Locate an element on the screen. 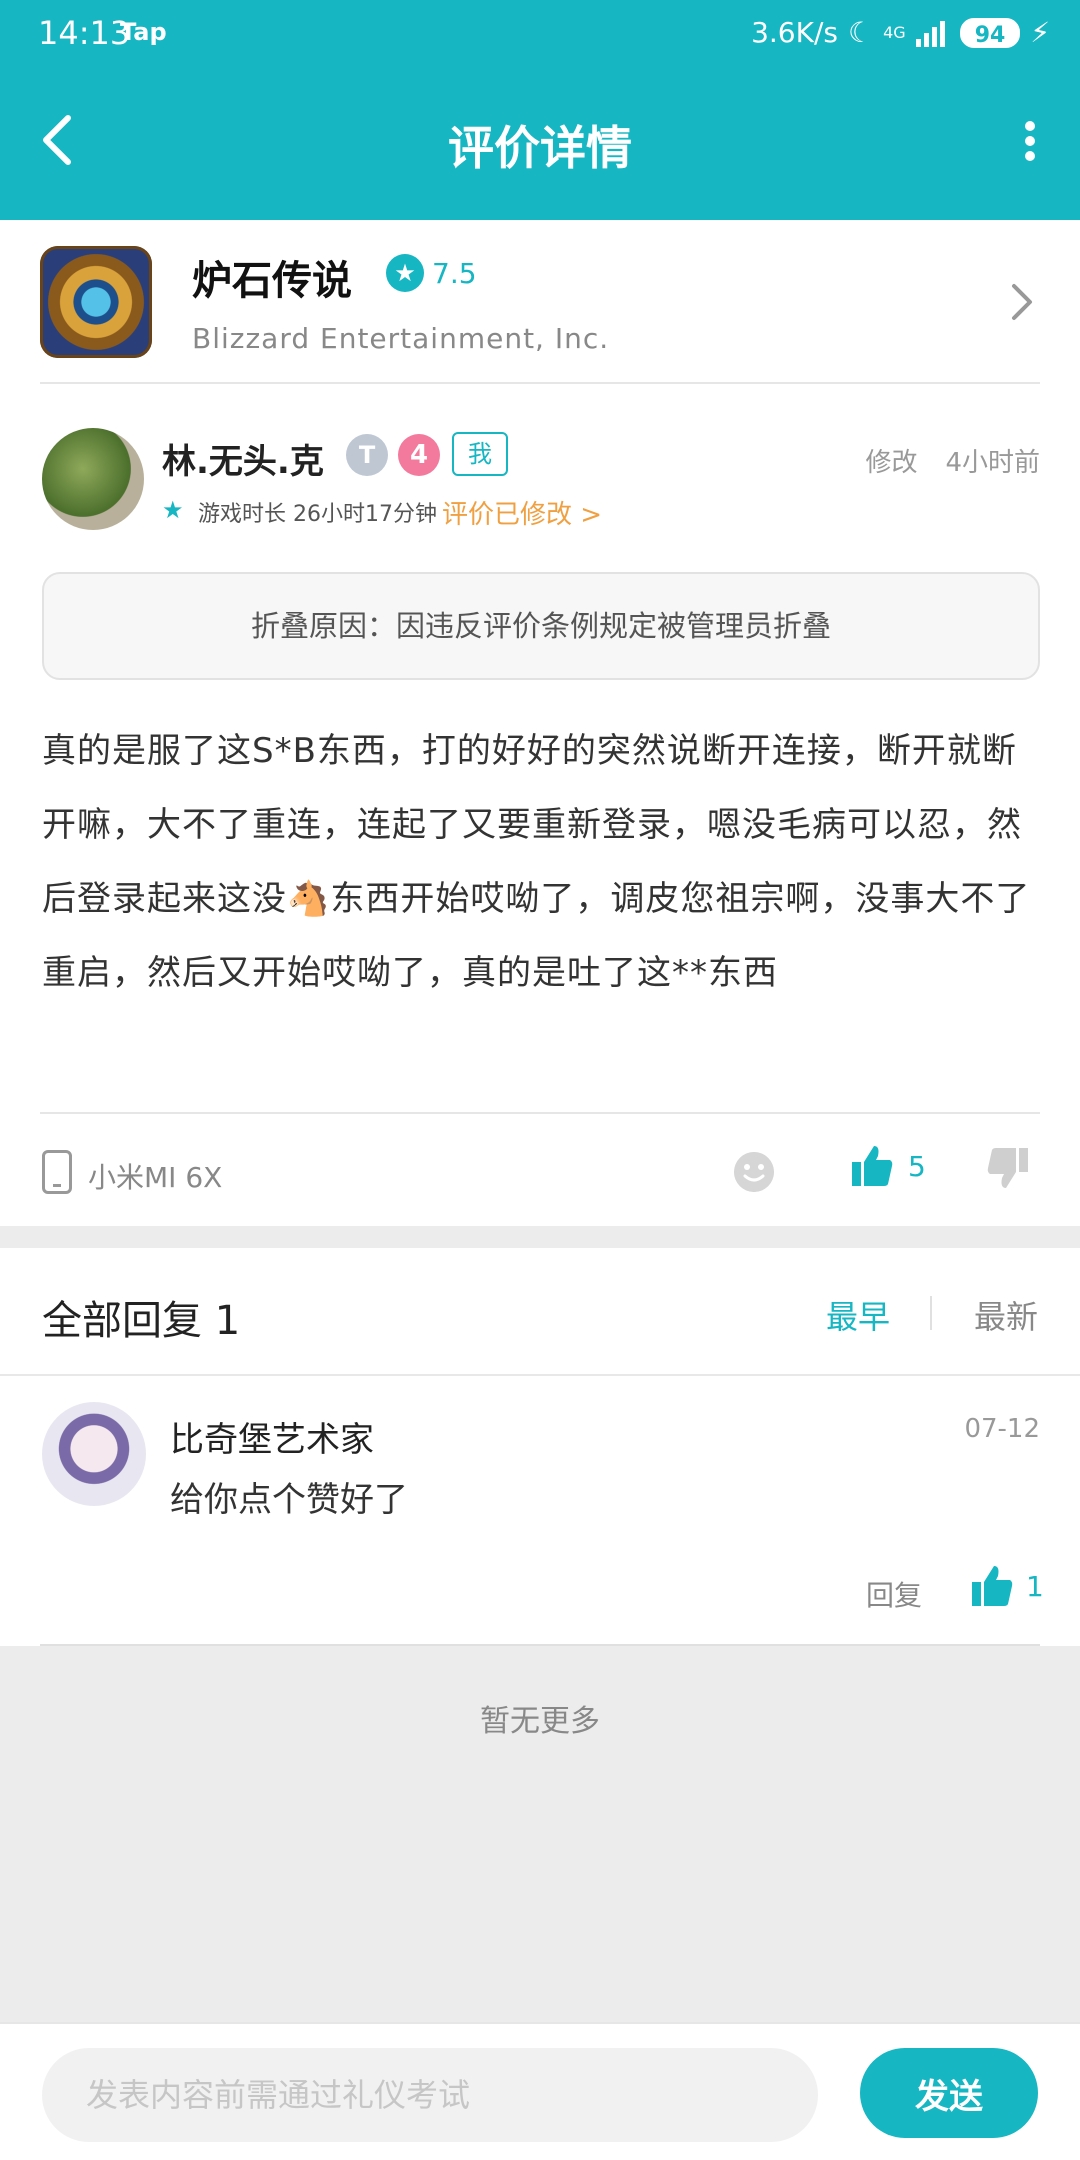 This screenshot has width=1080, height=2160. game-icon is located at coordinates (96, 302).